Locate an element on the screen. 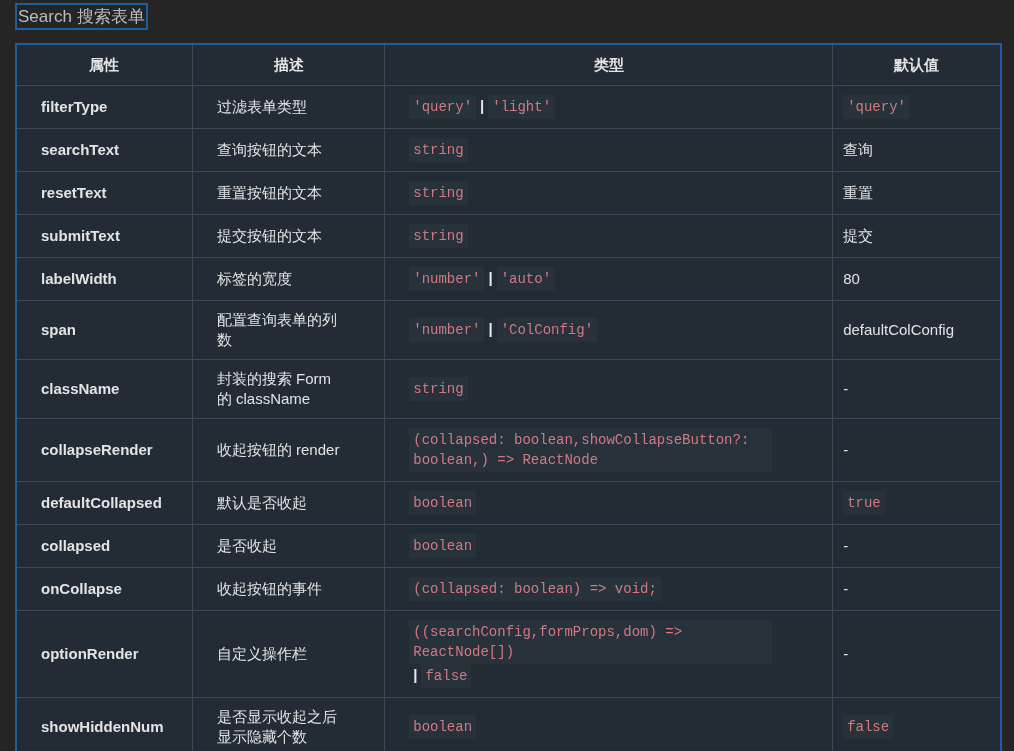  description-text: 过滤表单类型 is located at coordinates (261, 106).